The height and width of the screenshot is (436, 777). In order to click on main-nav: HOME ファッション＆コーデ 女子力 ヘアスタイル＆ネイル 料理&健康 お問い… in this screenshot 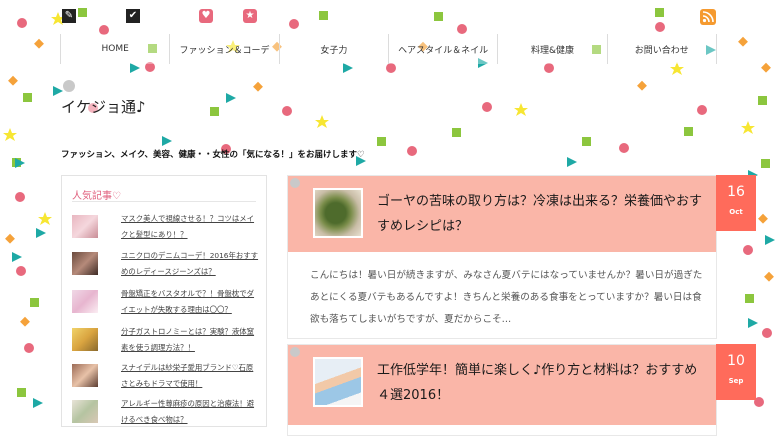, I will do `click(388, 49)`.